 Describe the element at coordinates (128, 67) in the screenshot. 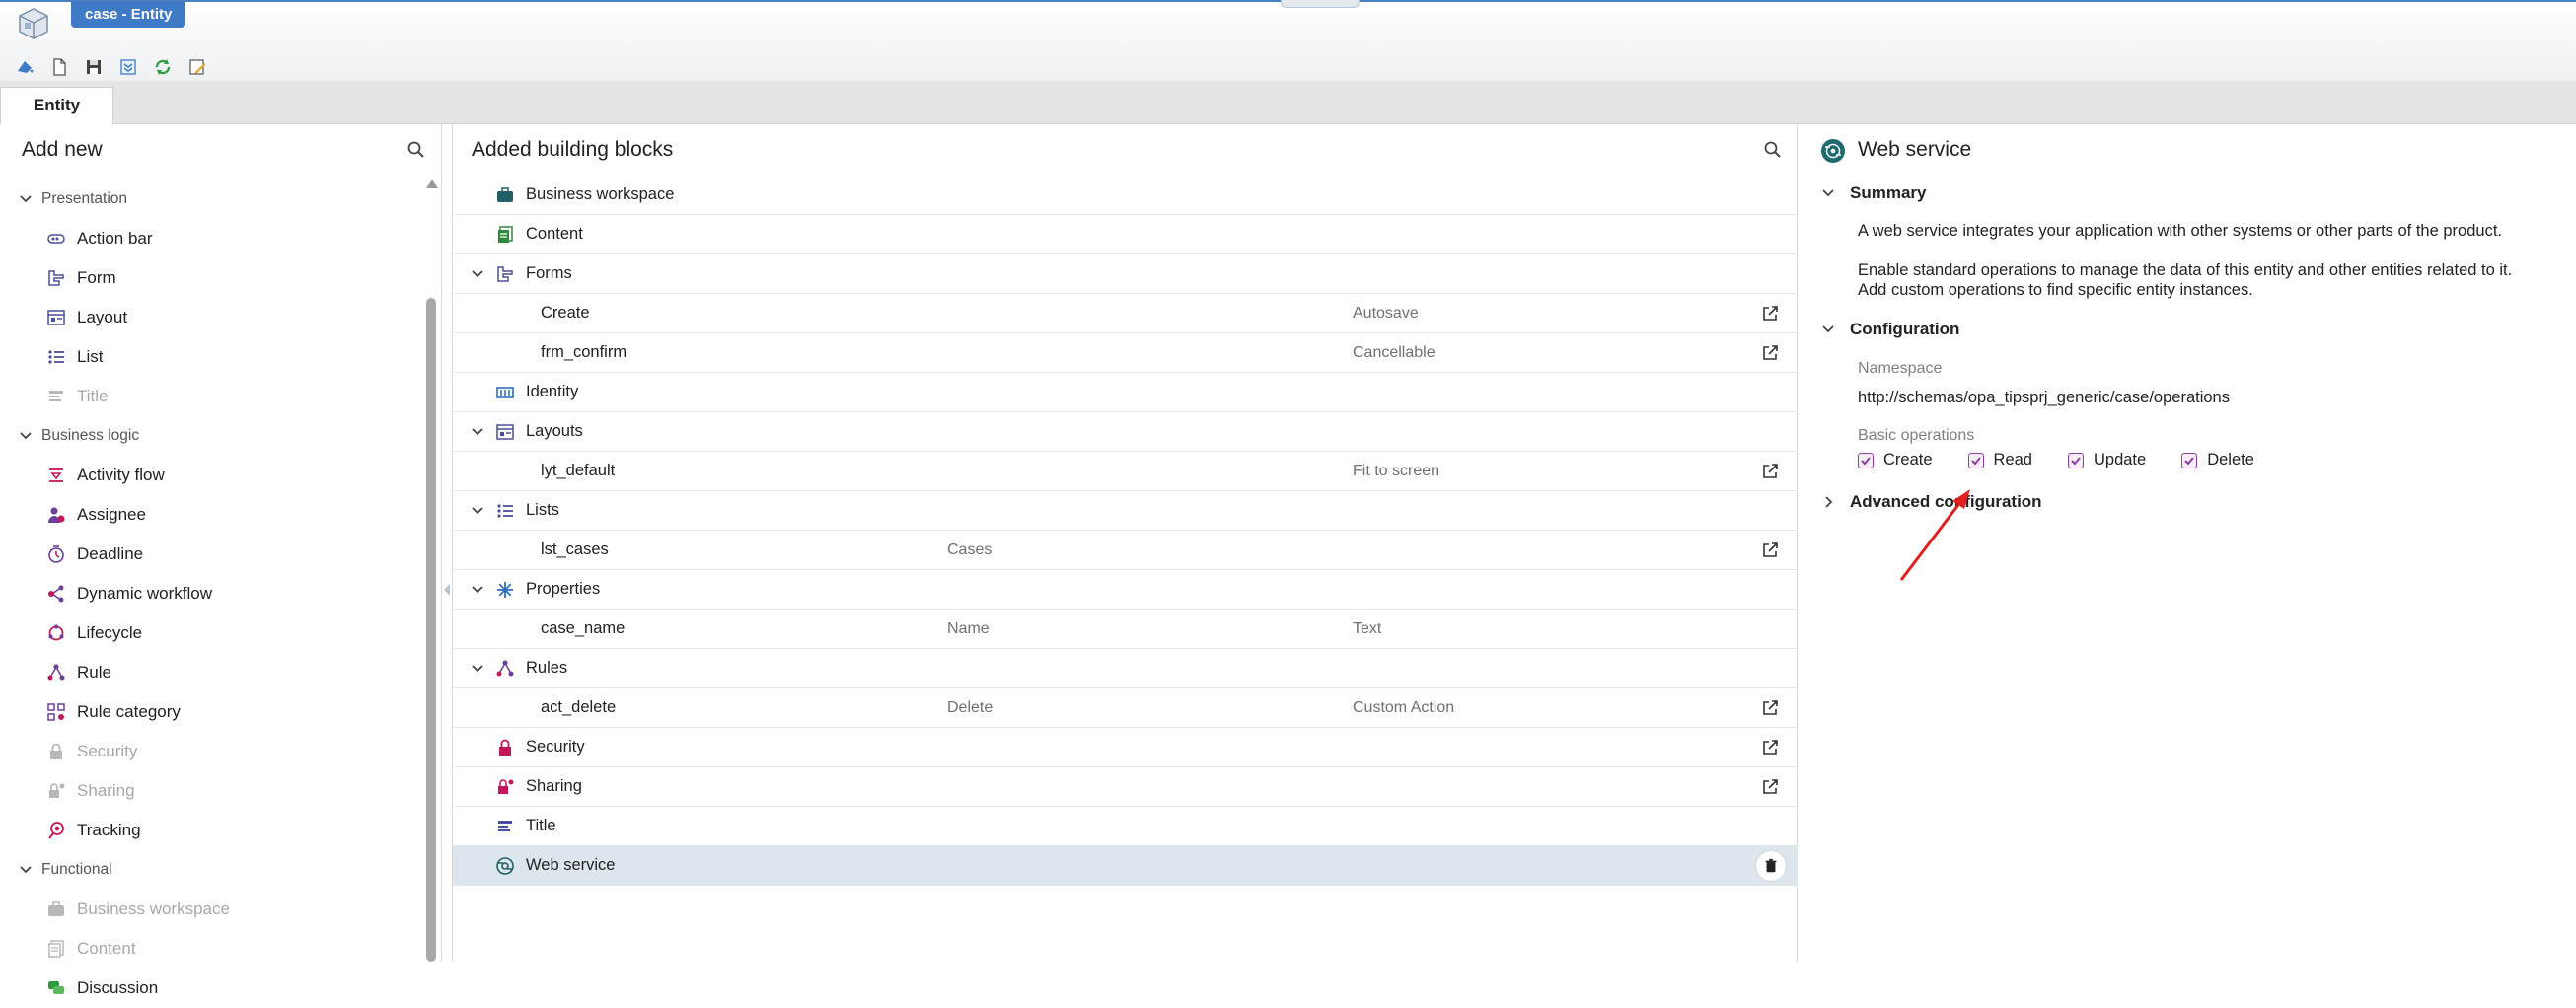

I see `save-all-icon` at that location.